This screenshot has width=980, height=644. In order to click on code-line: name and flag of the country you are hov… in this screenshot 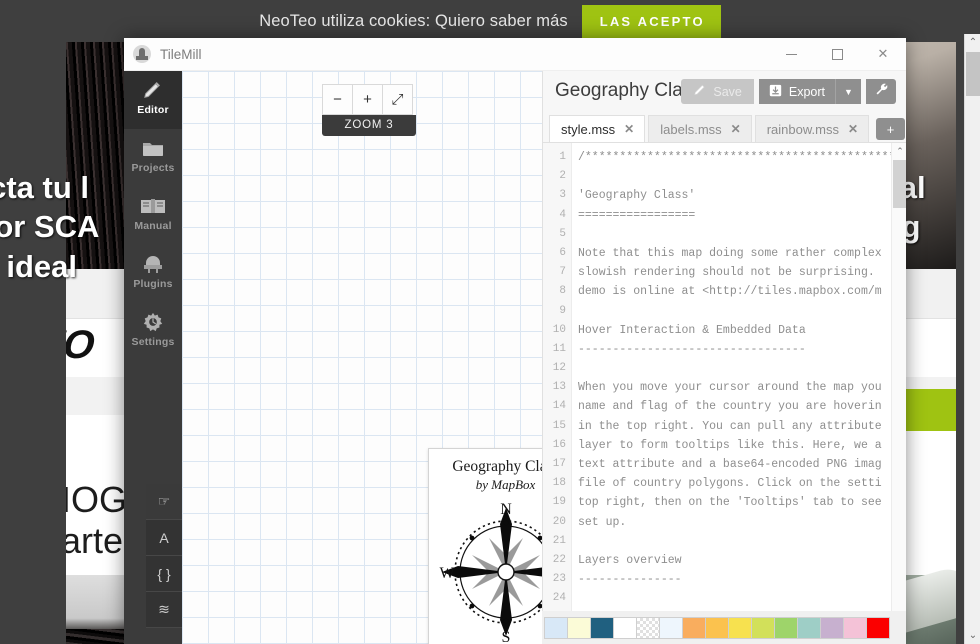, I will do `click(731, 406)`.